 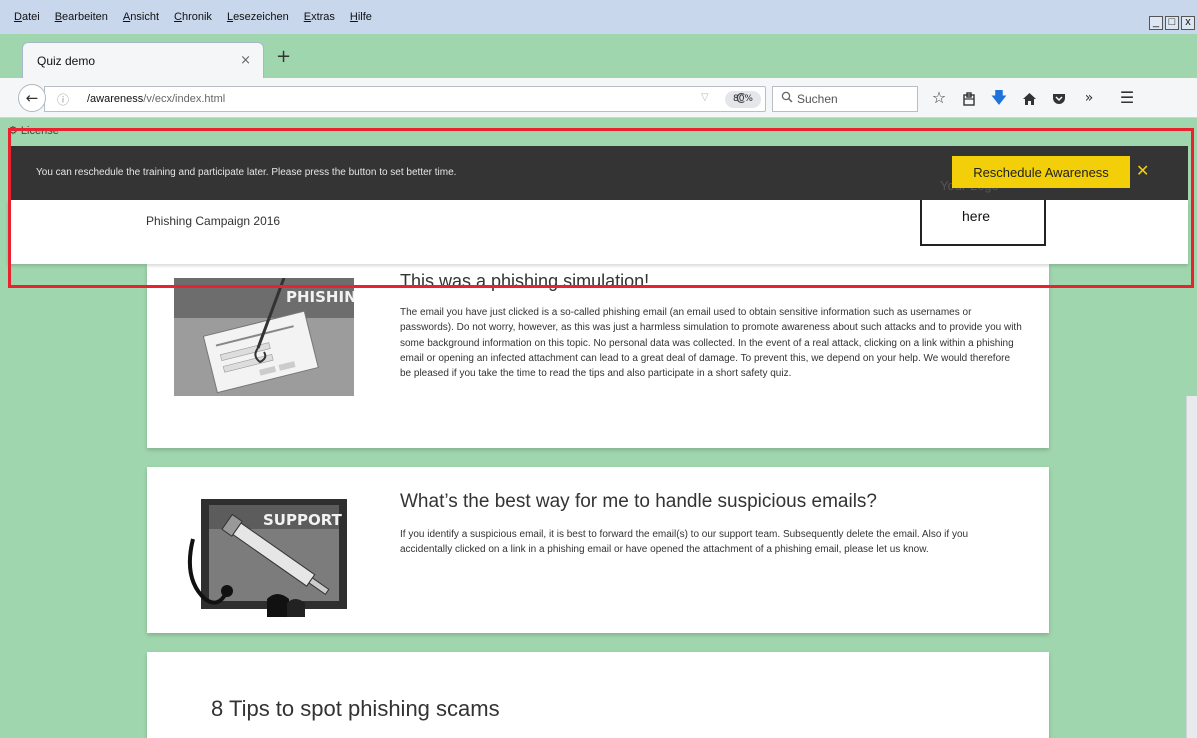 What do you see at coordinates (969, 98) in the screenshot?
I see `bookmarks-icon` at bounding box center [969, 98].